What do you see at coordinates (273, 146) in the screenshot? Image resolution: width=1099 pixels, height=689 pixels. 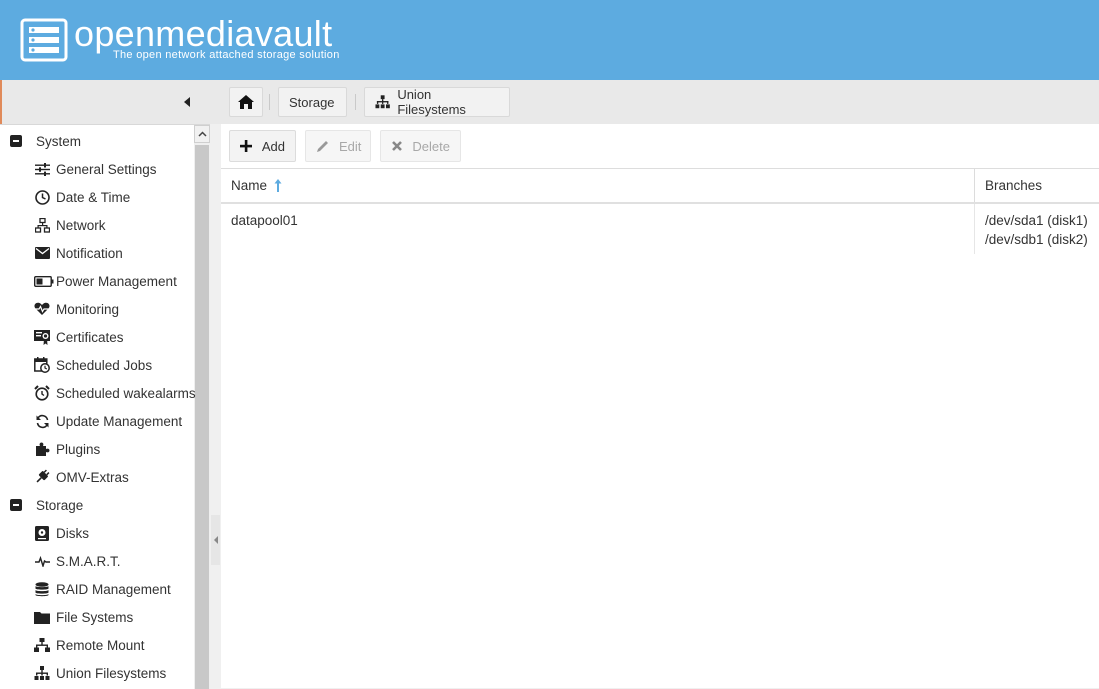 I see `add-button-label: Add` at bounding box center [273, 146].